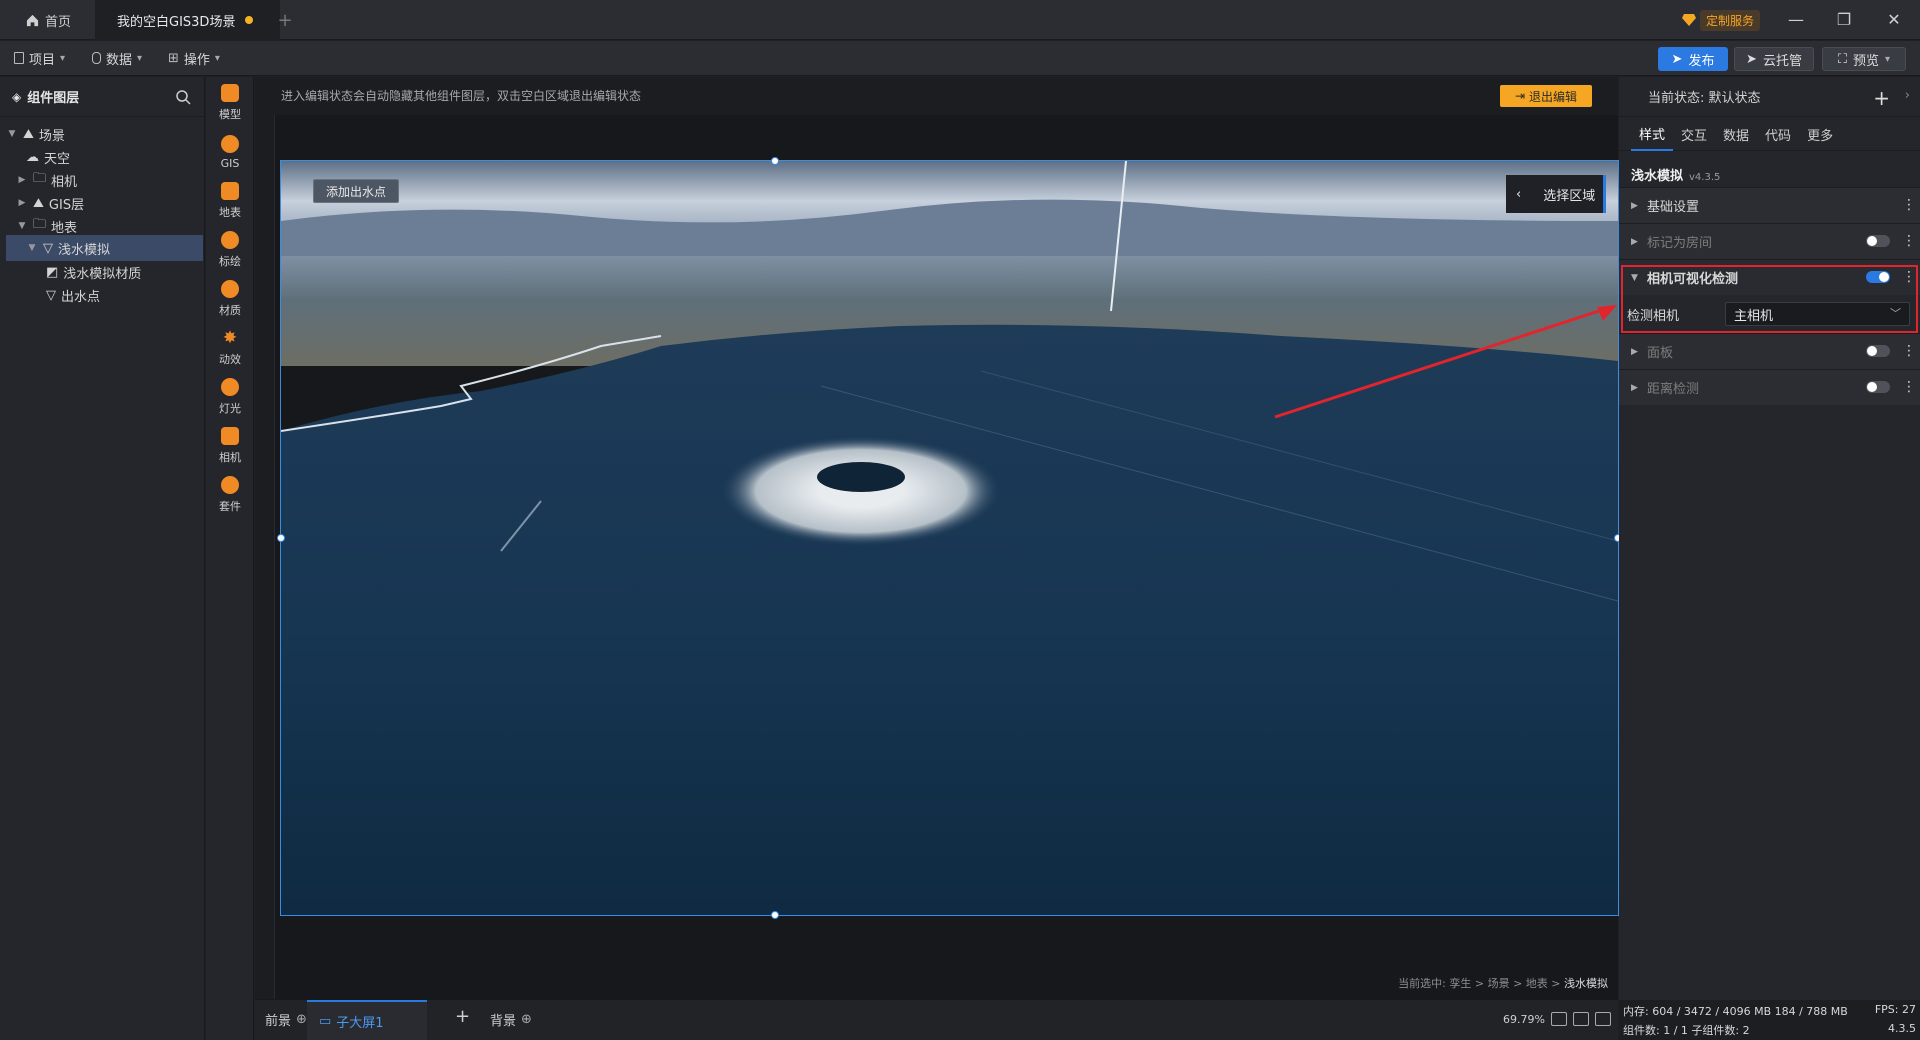  I want to click on light-icon, so click(230, 387).